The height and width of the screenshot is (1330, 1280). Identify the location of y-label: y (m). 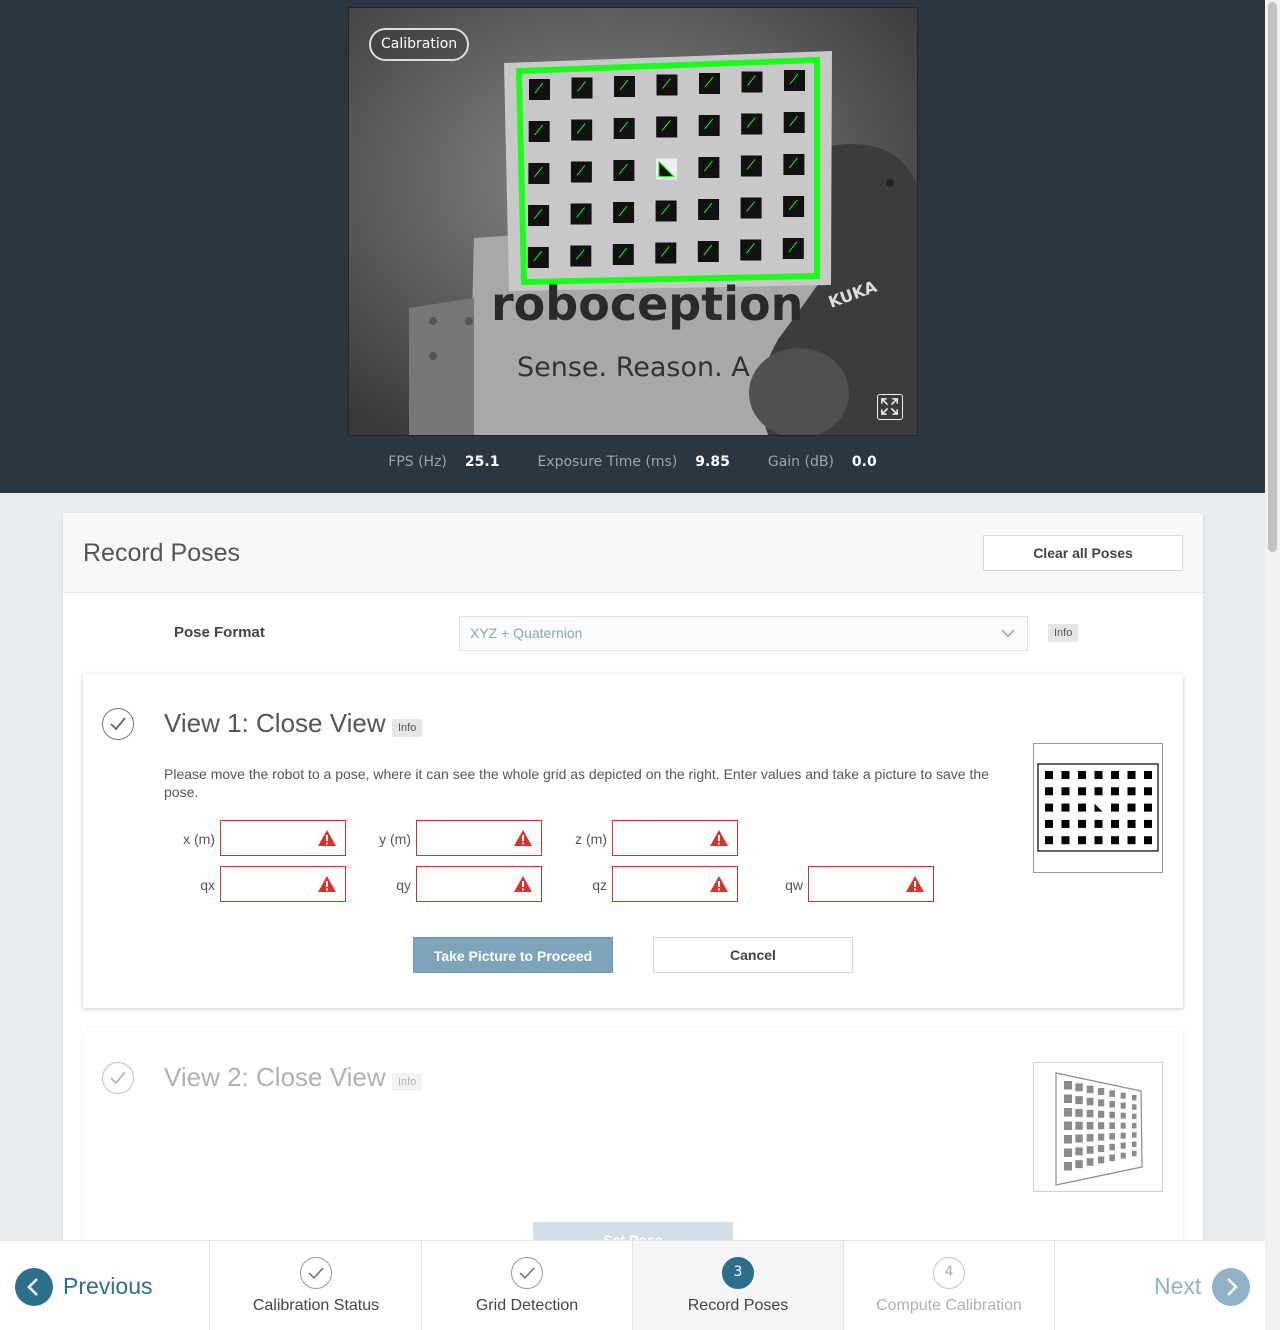
(395, 839).